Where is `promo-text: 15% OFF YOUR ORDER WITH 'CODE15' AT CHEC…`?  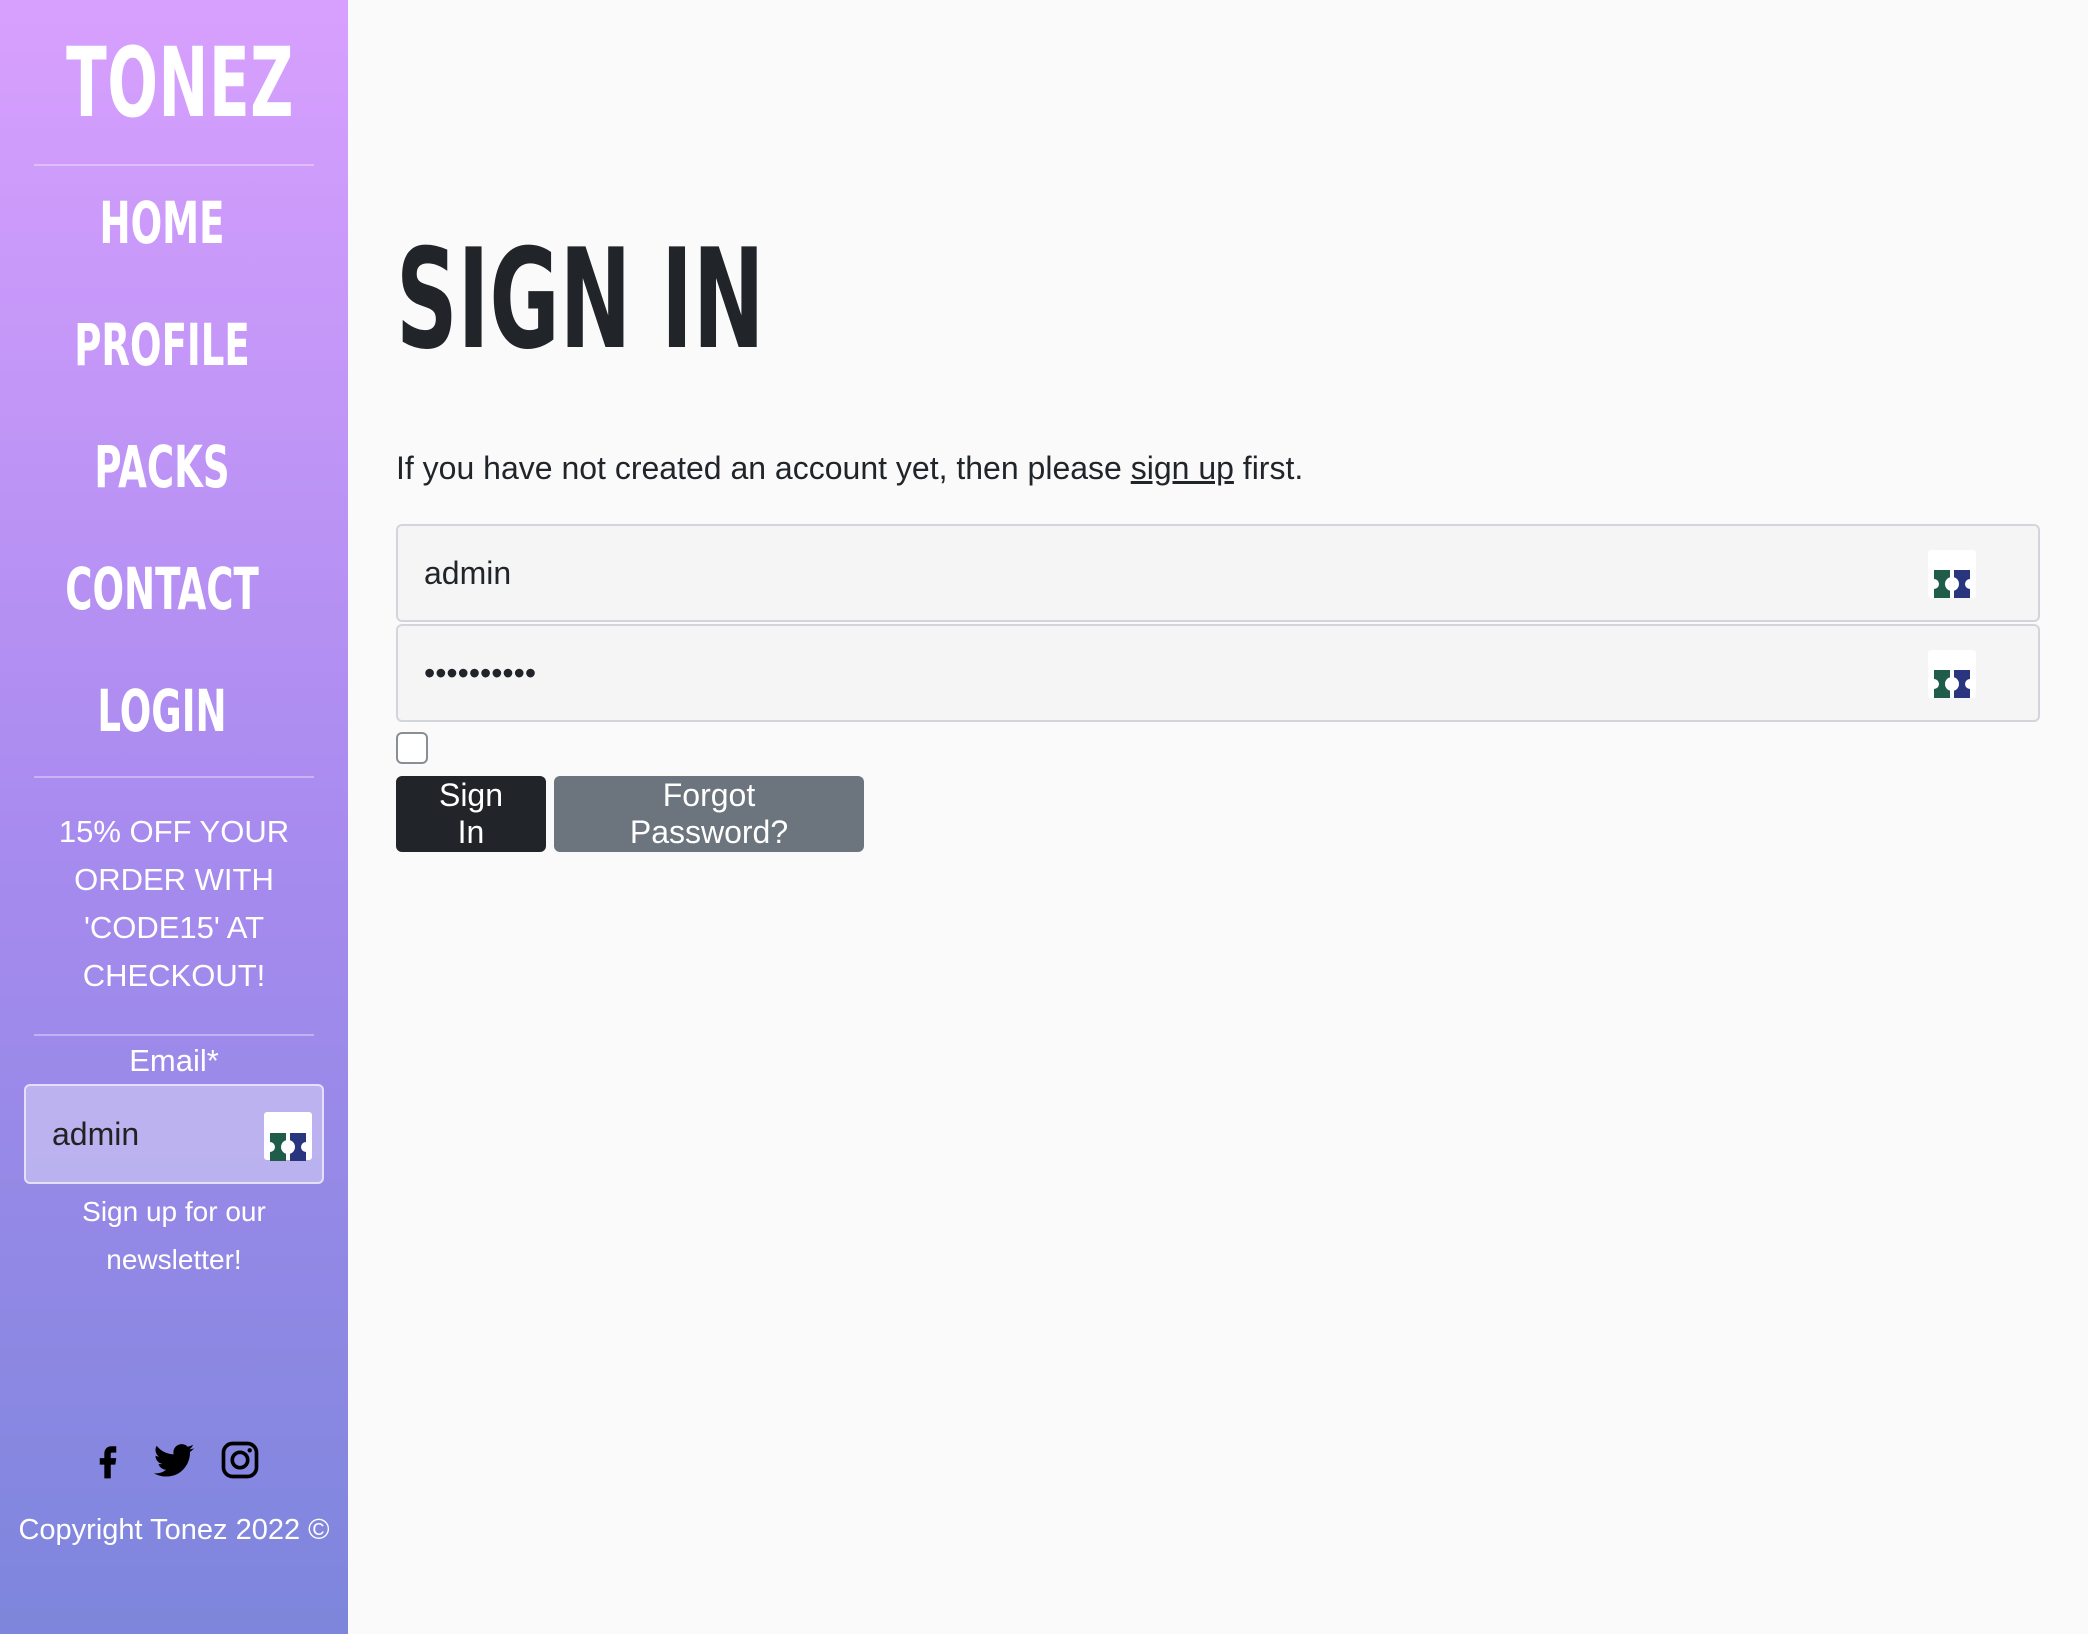
promo-text: 15% OFF YOUR ORDER WITH 'CODE15' AT CHEC… is located at coordinates (174, 903).